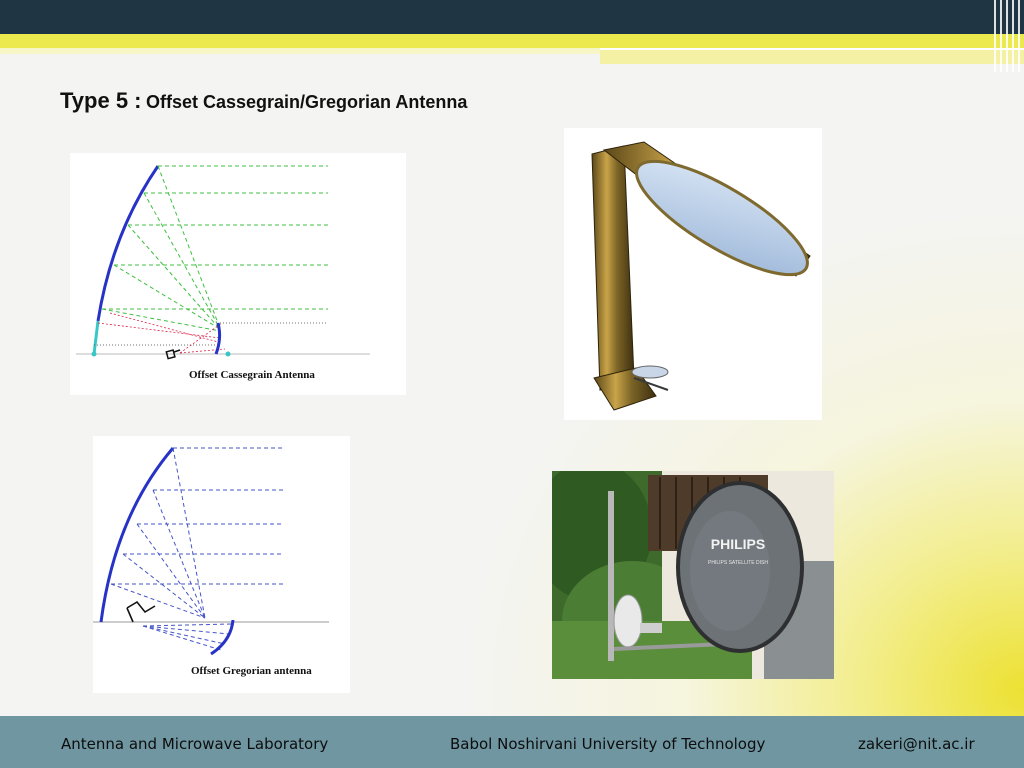 This screenshot has width=1024, height=768. I want to click on header-bar, so click(512, 17).